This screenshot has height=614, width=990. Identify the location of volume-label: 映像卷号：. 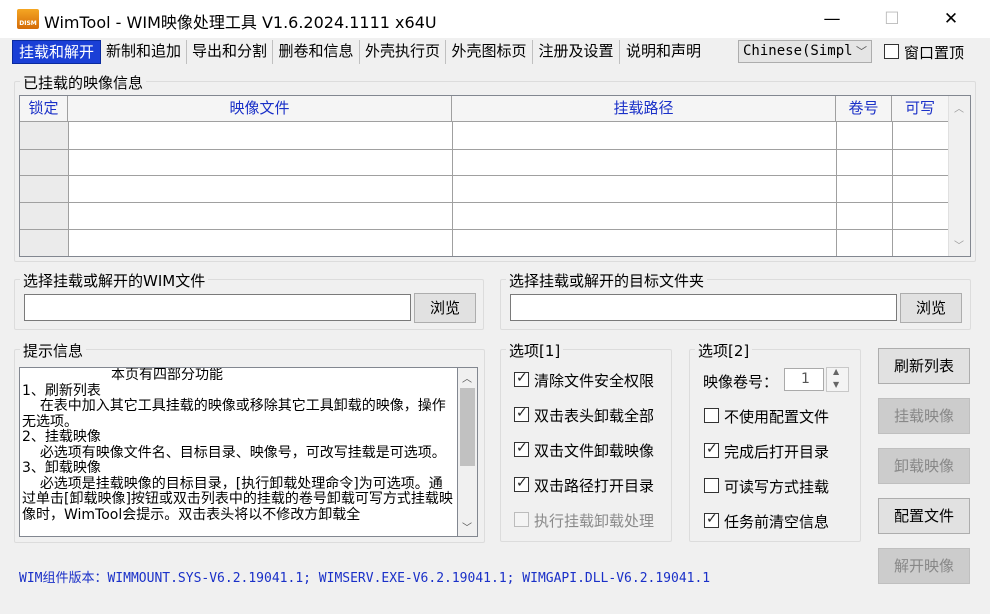
(741, 382).